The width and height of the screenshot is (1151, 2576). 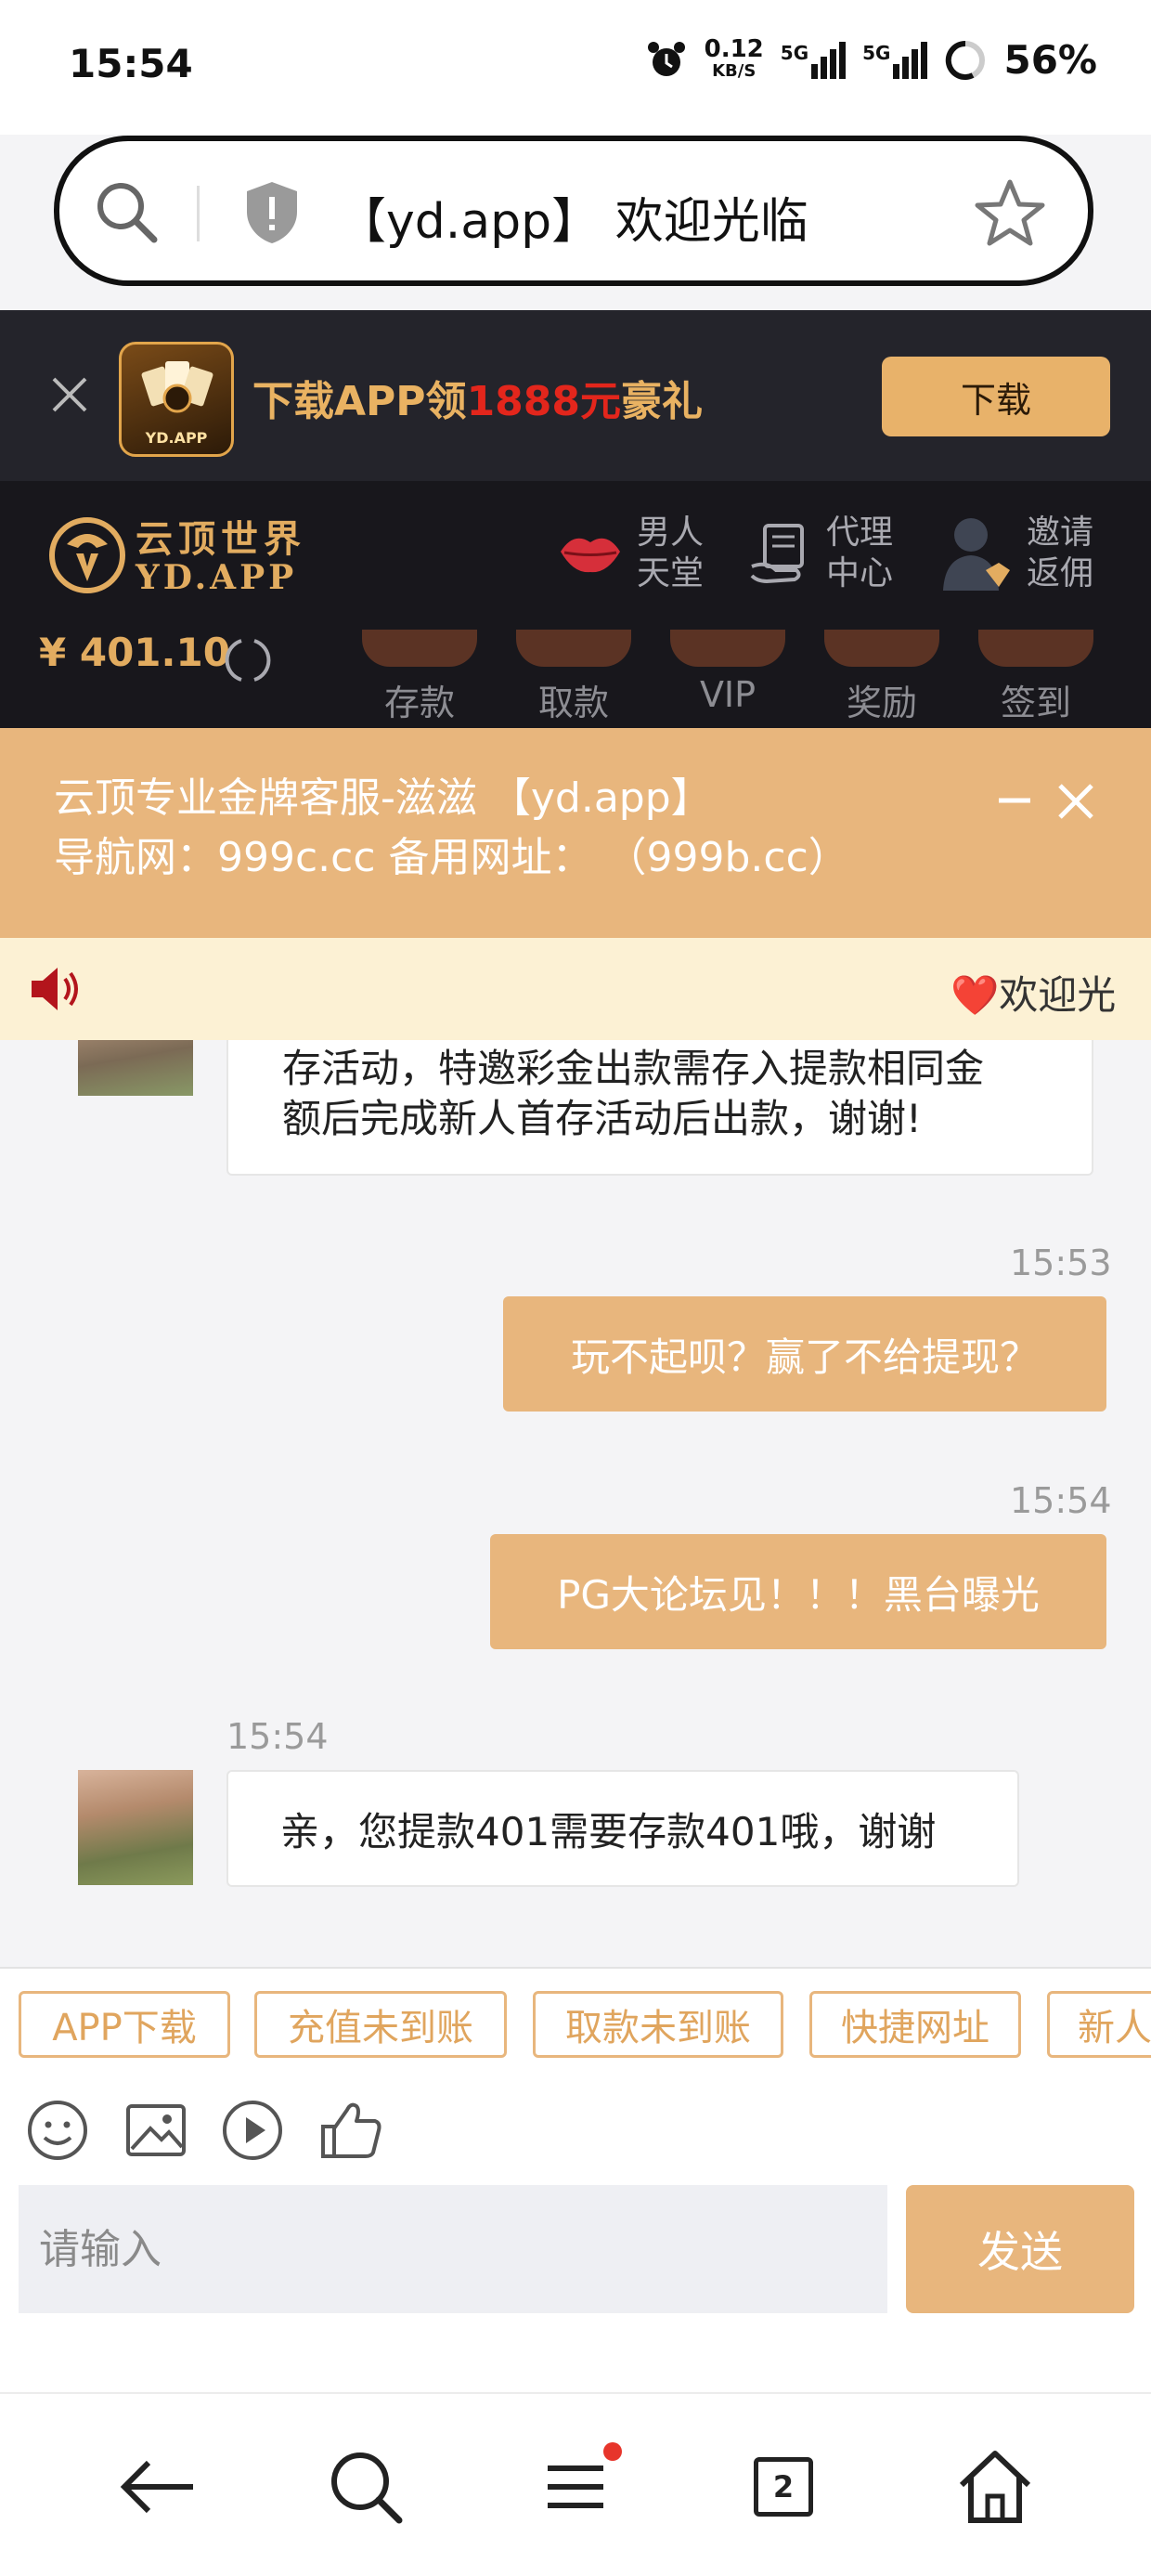 What do you see at coordinates (804, 1354) in the screenshot?
I see `user-message: 玩不起呗？赢了不给提现？` at bounding box center [804, 1354].